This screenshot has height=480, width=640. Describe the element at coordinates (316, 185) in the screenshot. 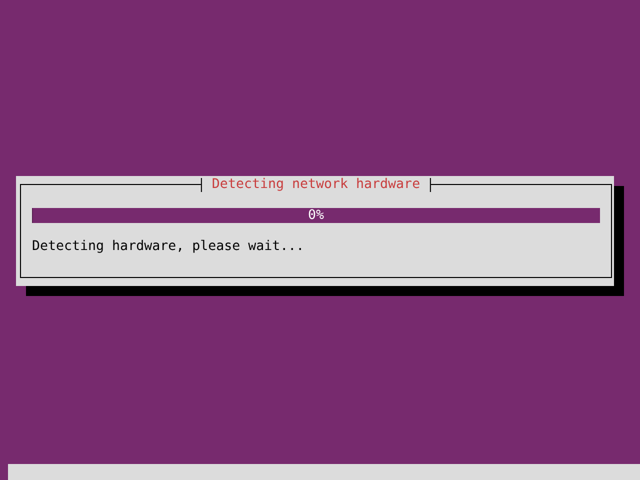

I see `dialog-title: Detecting network hardware` at that location.